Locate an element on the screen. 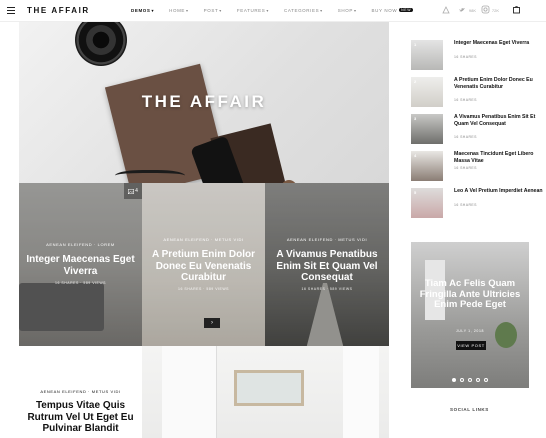 Image resolution: width=546 pixels, height=438 pixels. nav-categories: CATEGORIES▾ is located at coordinates (303, 10).